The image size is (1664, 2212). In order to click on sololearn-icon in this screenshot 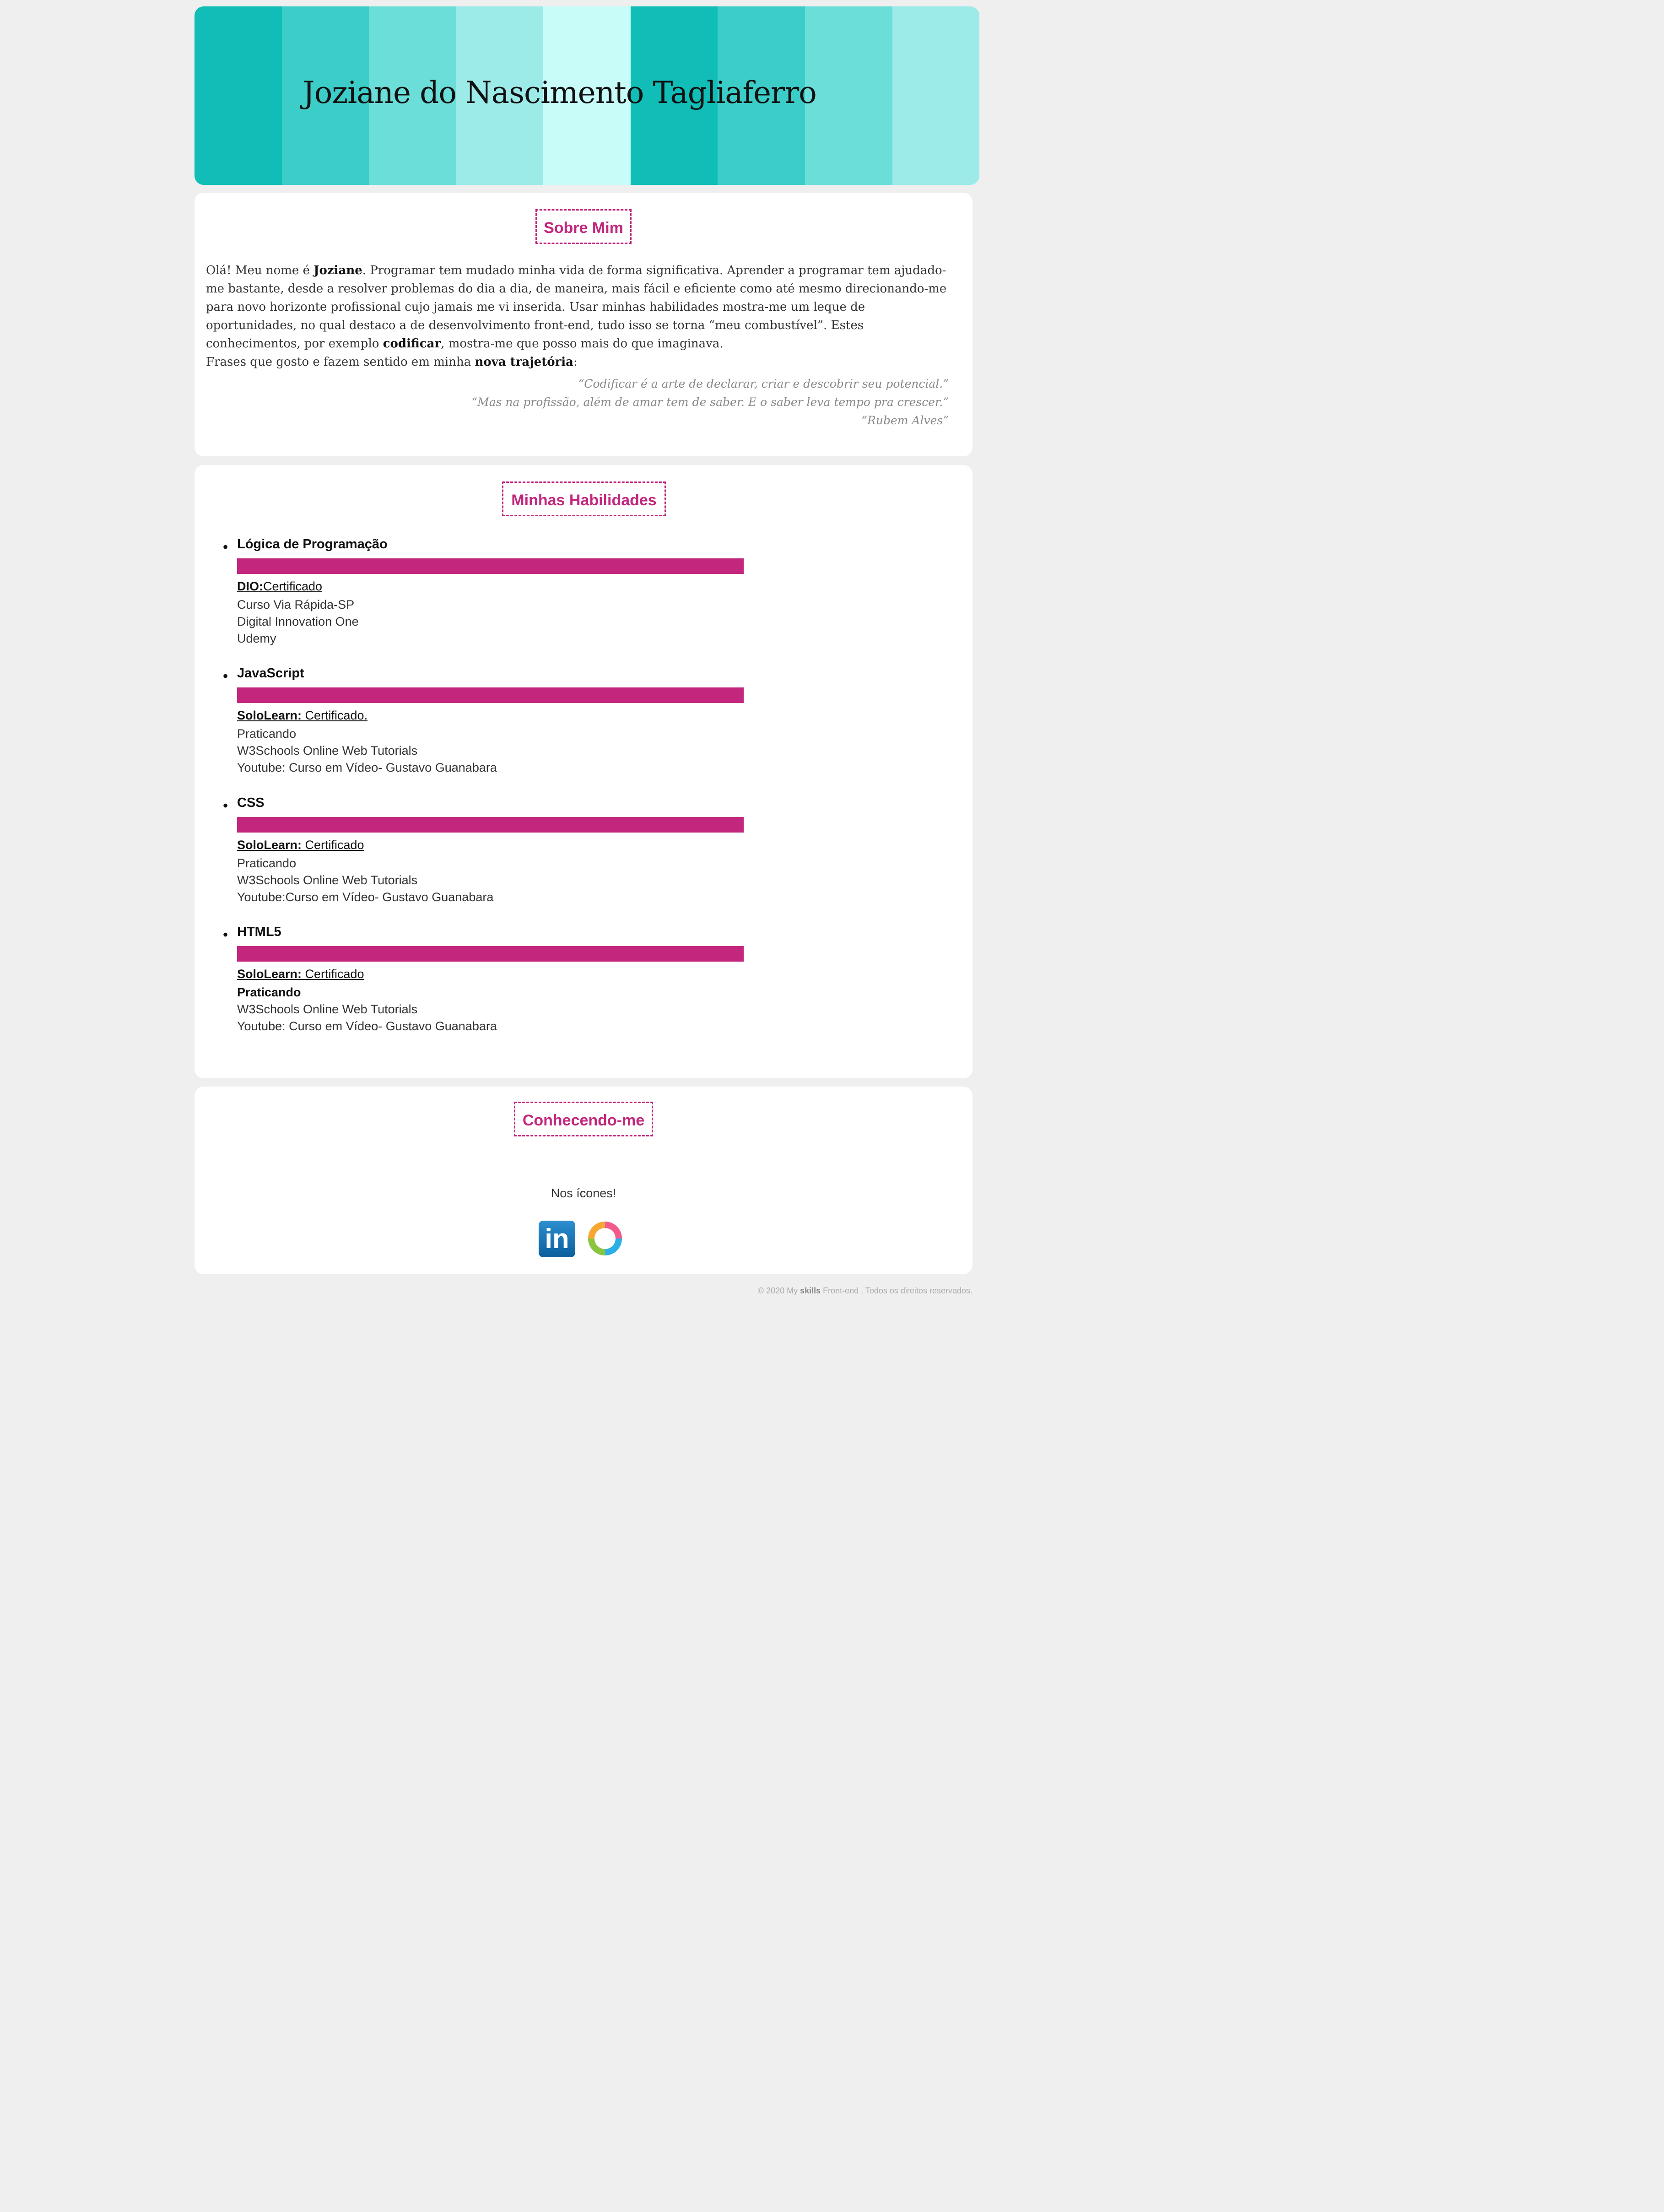, I will do `click(605, 1238)`.